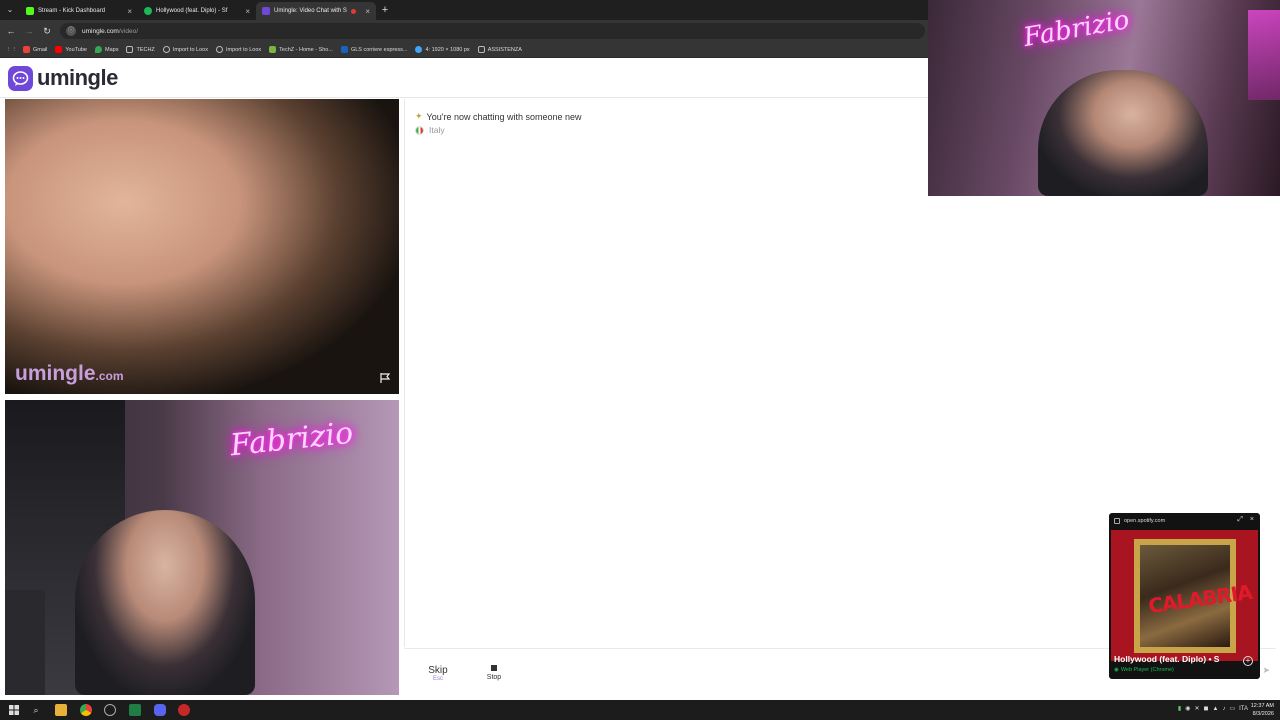  Describe the element at coordinates (1206, 708) in the screenshot. I see `tray-app-icon: ◼` at that location.